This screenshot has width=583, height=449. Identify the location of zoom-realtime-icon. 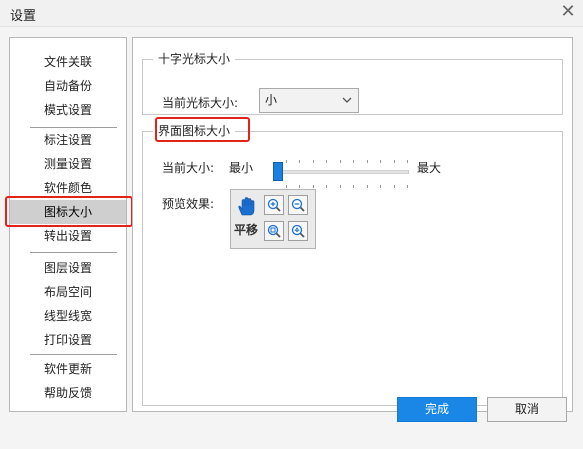
(298, 231).